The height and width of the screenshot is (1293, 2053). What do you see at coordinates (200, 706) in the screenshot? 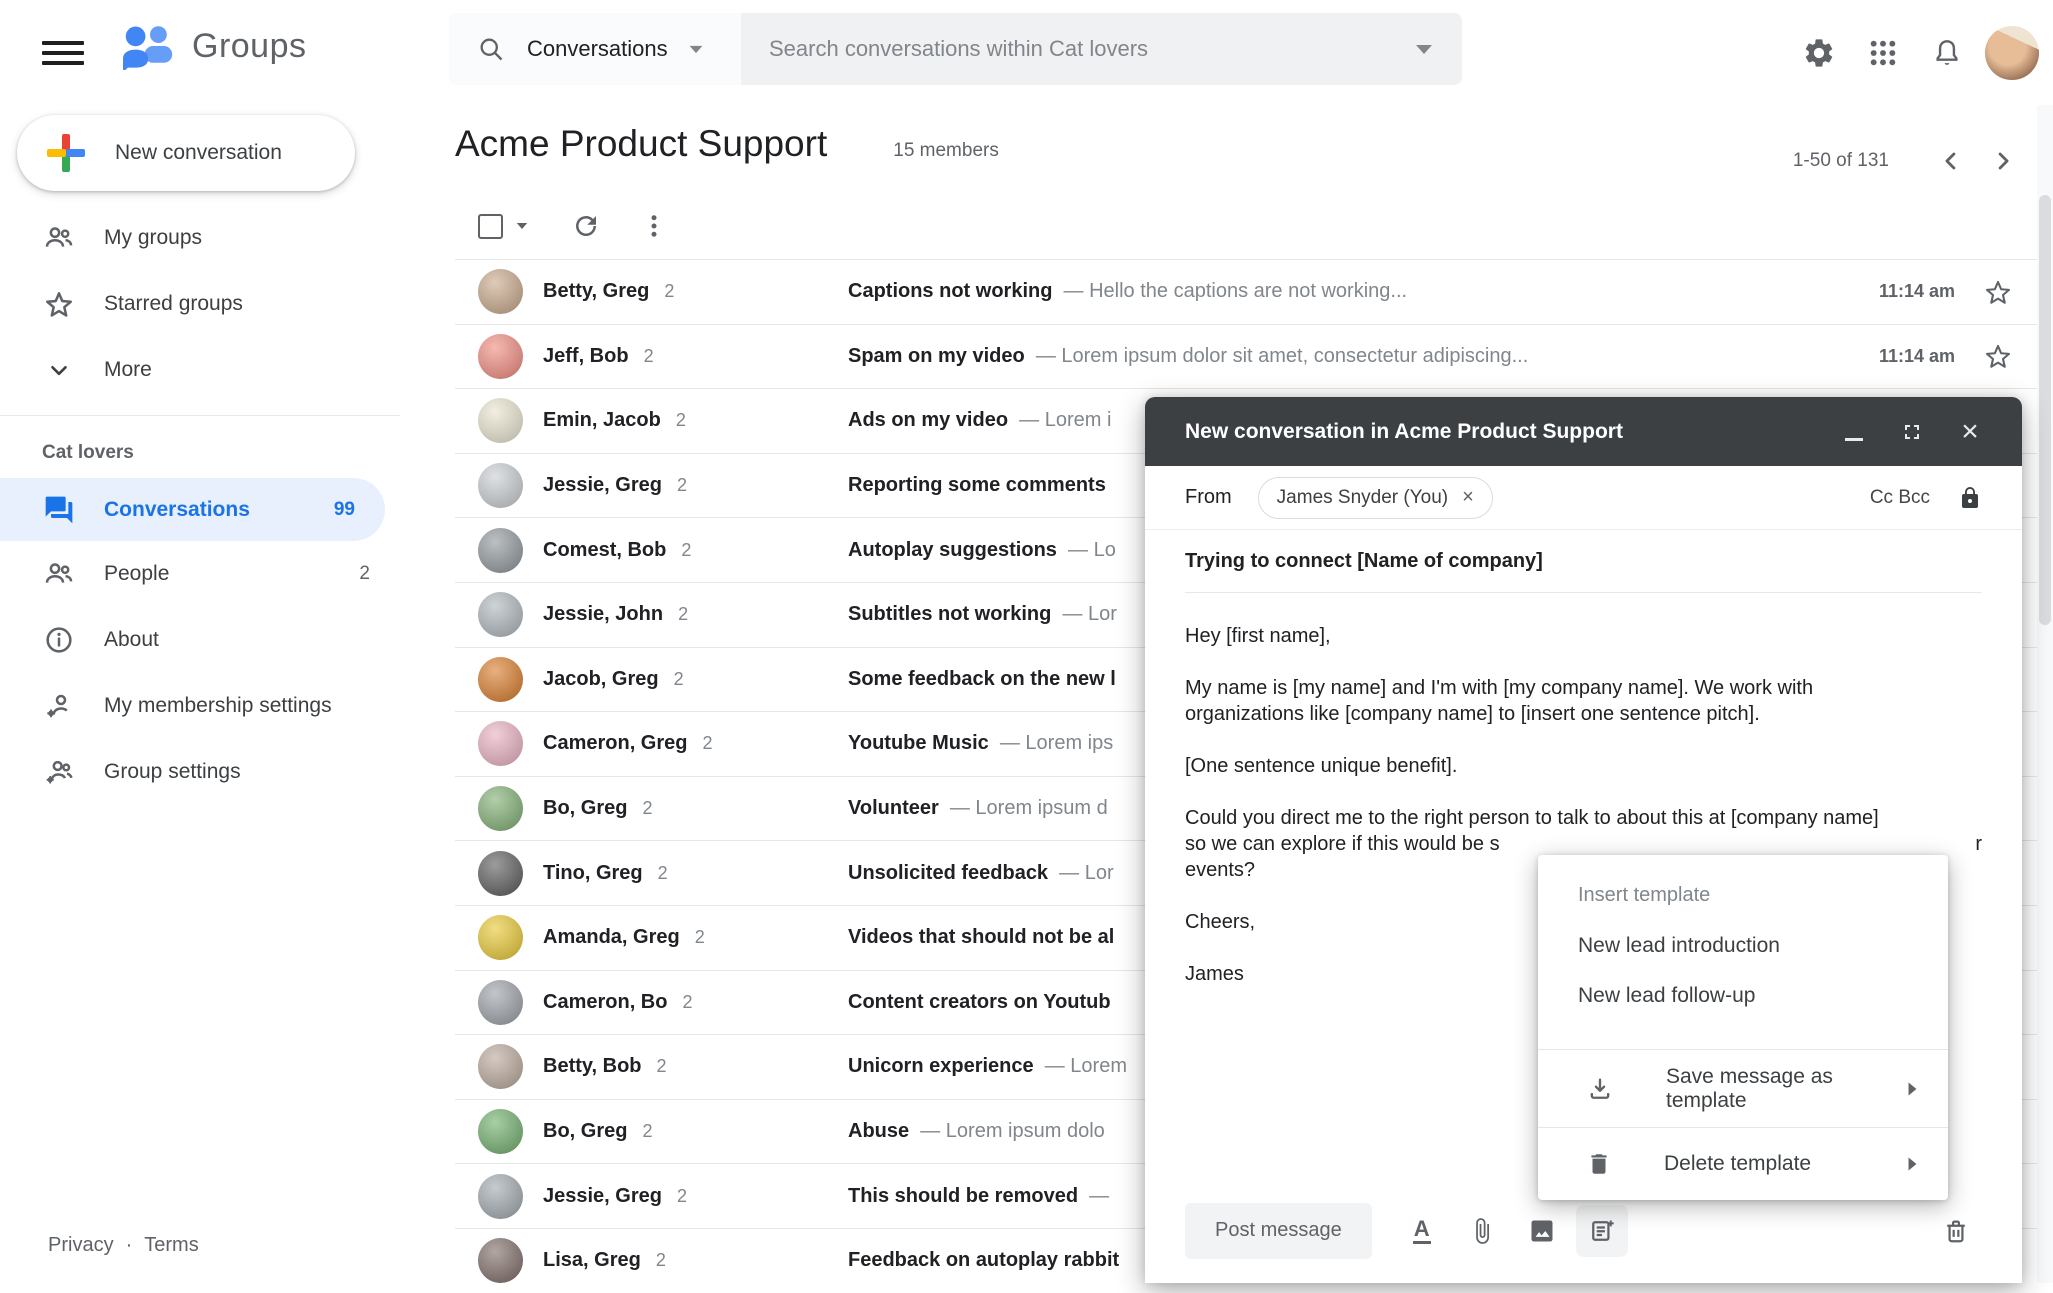
I see `sidebar-item-membership-settings: My membership settings` at bounding box center [200, 706].